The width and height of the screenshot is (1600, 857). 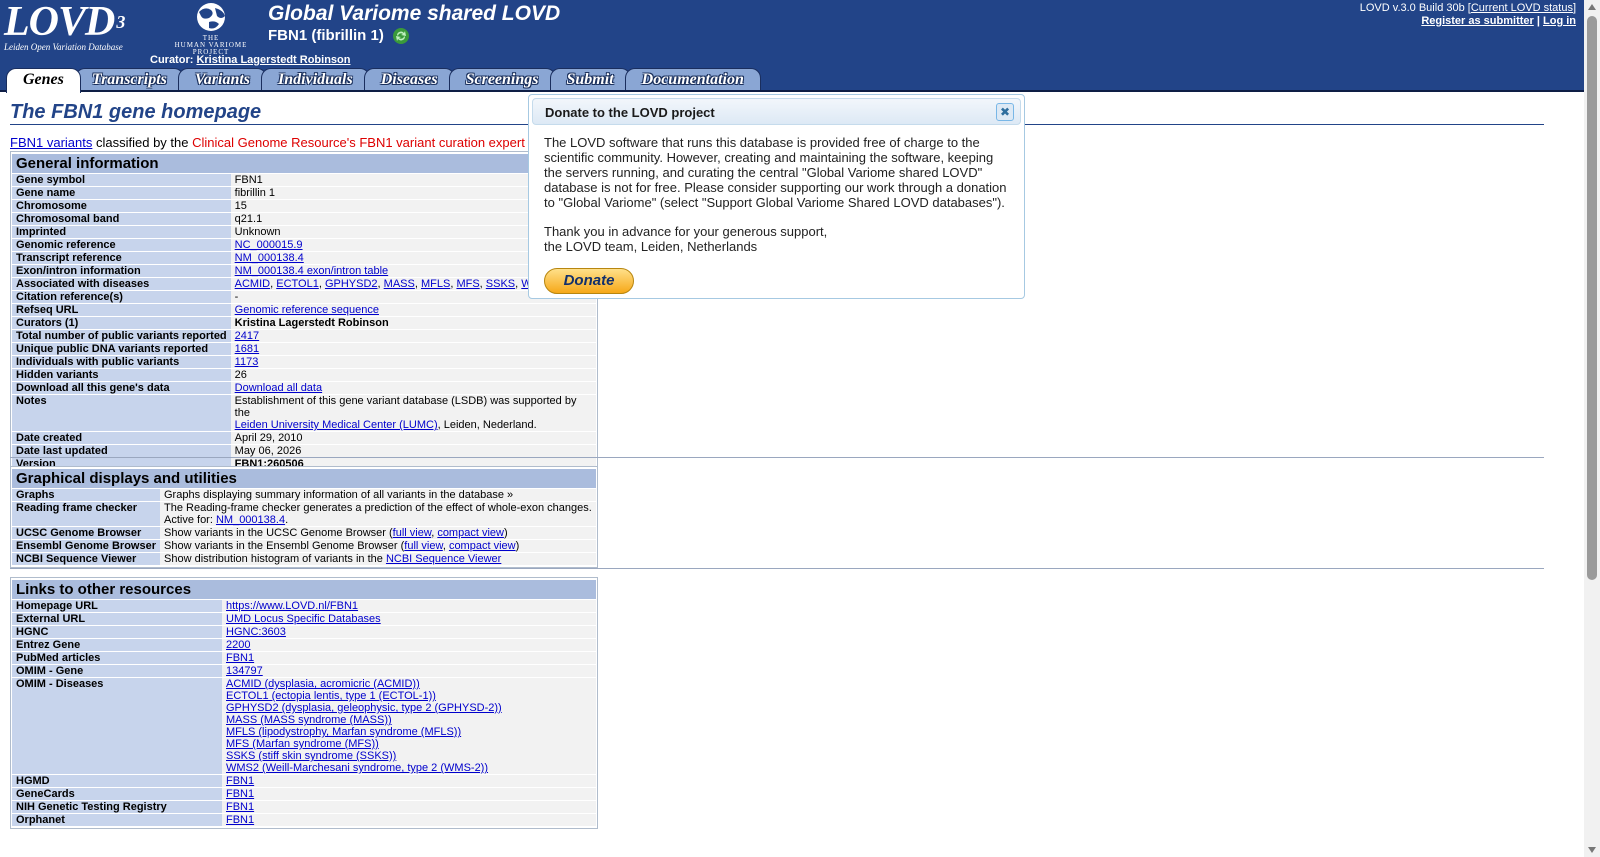 I want to click on row-label: HGMD, so click(x=117, y=781).